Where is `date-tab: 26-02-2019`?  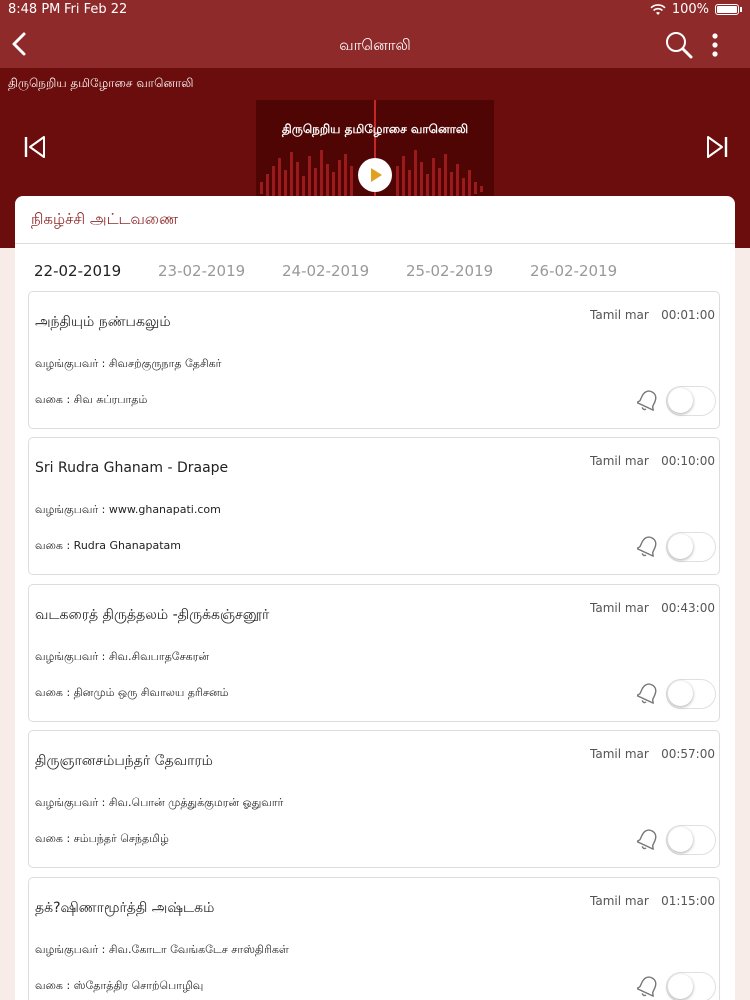
date-tab: 26-02-2019 is located at coordinates (573, 271).